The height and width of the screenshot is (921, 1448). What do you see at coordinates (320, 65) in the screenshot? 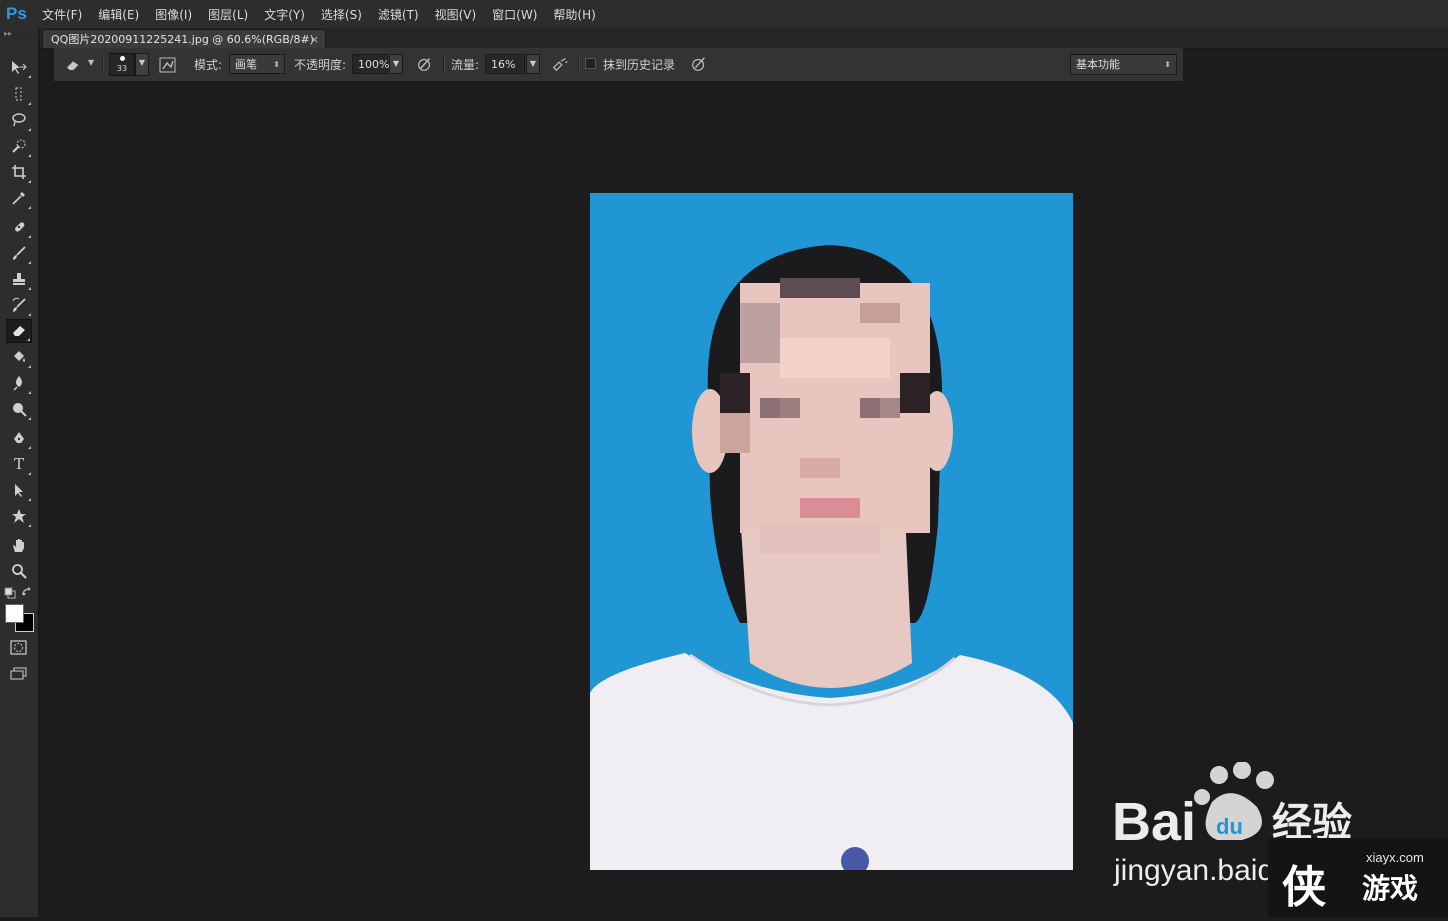
I see `opacity-label: 不透明度:` at bounding box center [320, 65].